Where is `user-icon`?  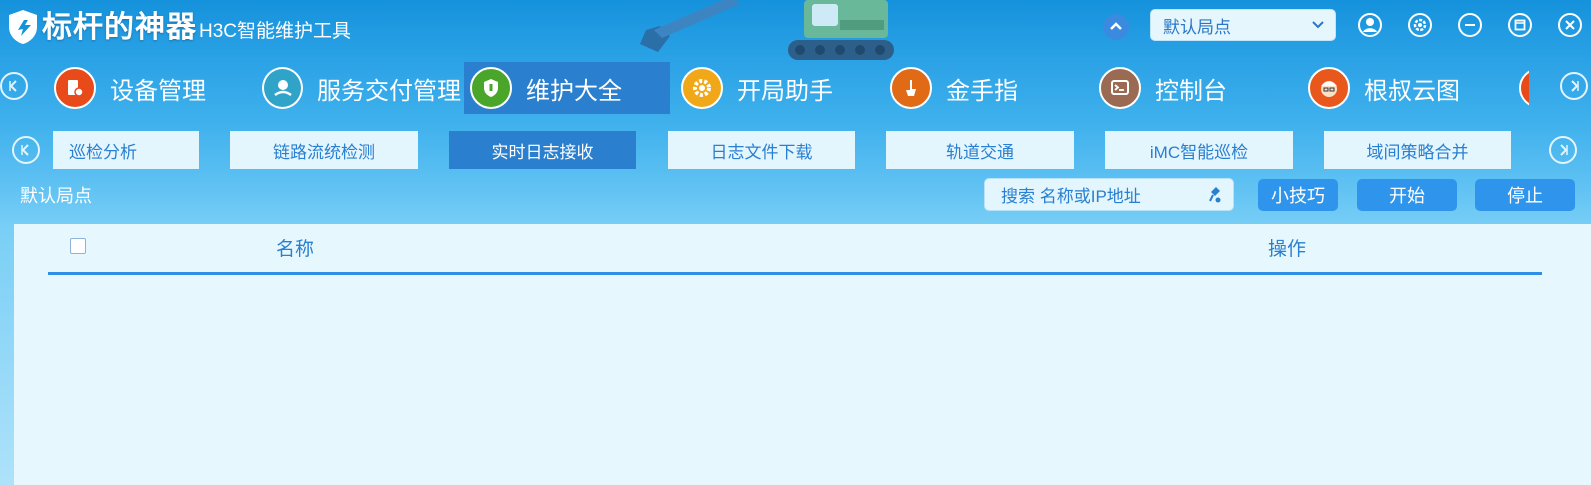 user-icon is located at coordinates (1370, 25).